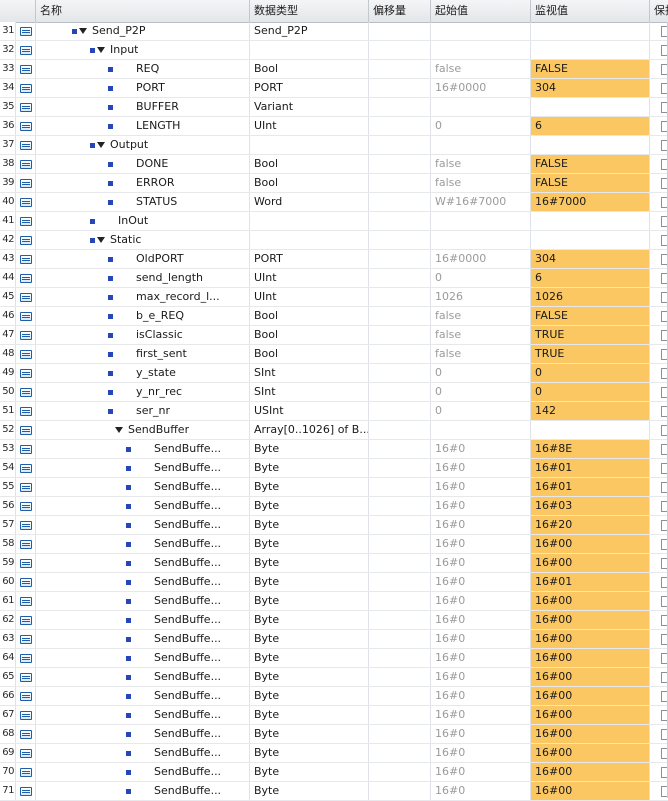 Image resolution: width=668 pixels, height=801 pixels. Describe the element at coordinates (334, 354) in the screenshot. I see `table-row: 48 first_sent Bool false TRUE` at that location.